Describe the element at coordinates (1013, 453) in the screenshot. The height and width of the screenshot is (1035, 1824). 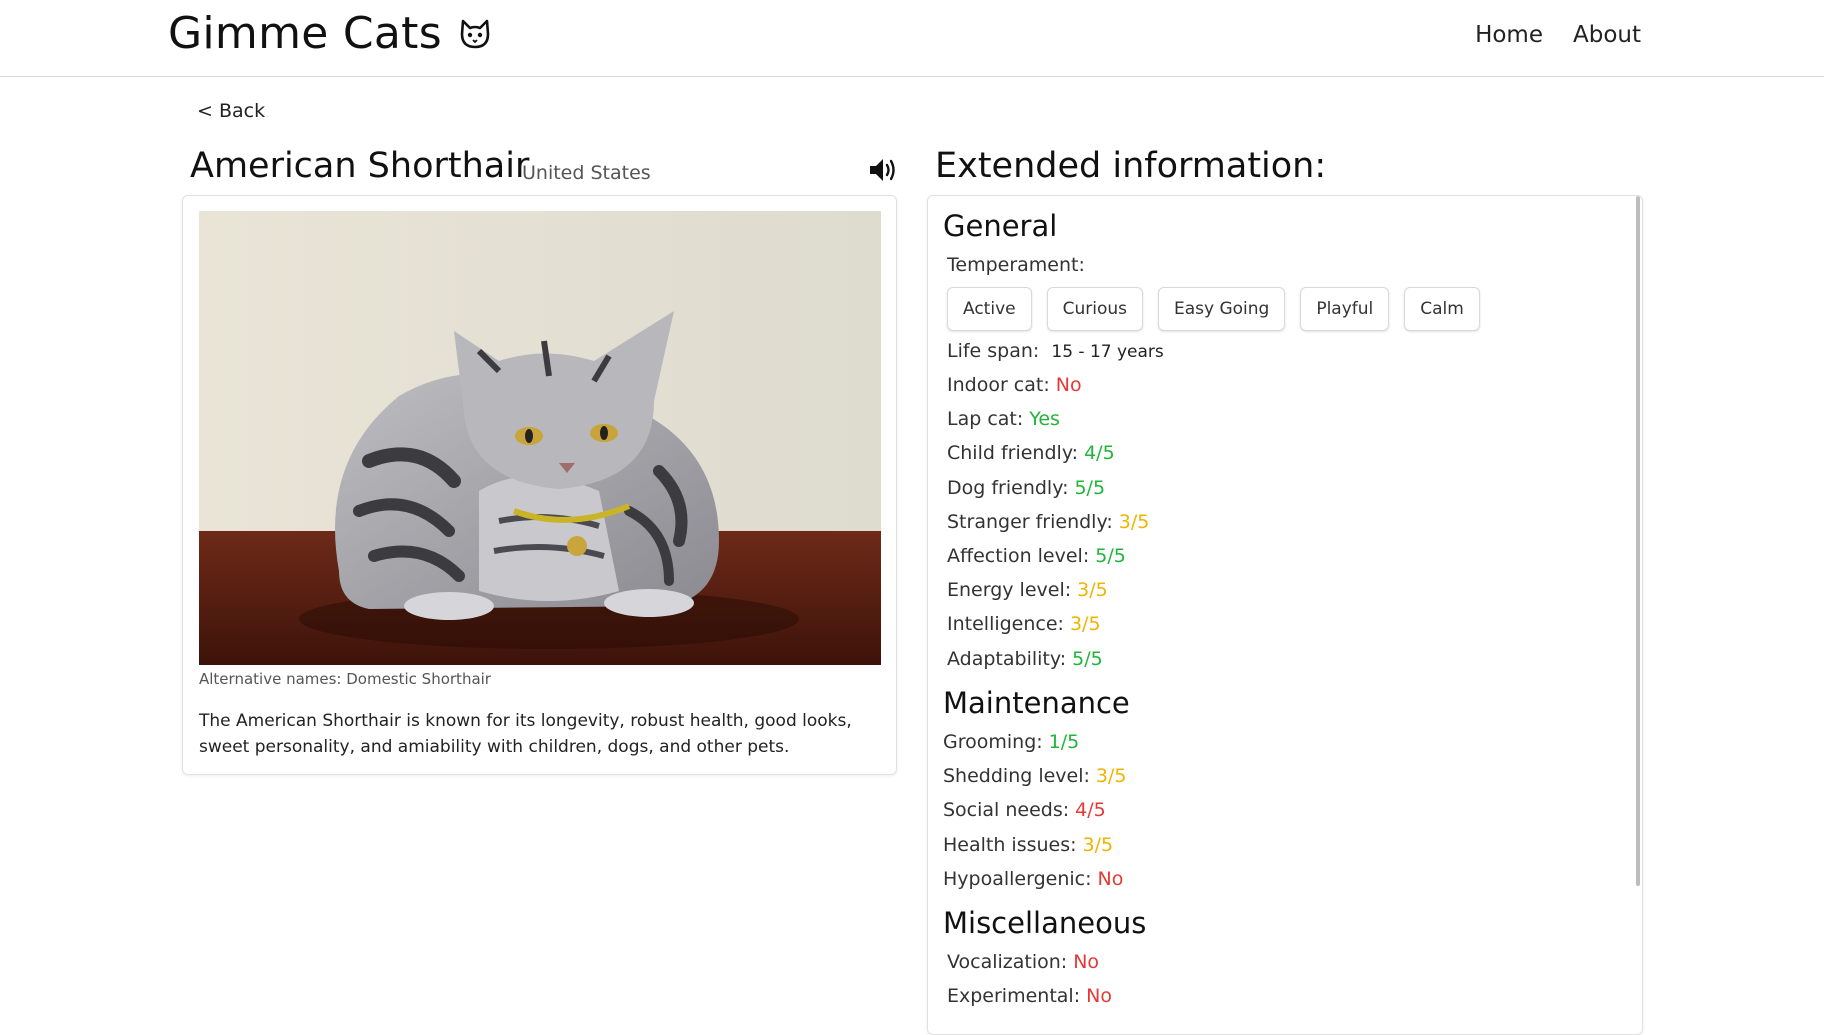
I see `child-friendly-label: Child friendly:` at that location.